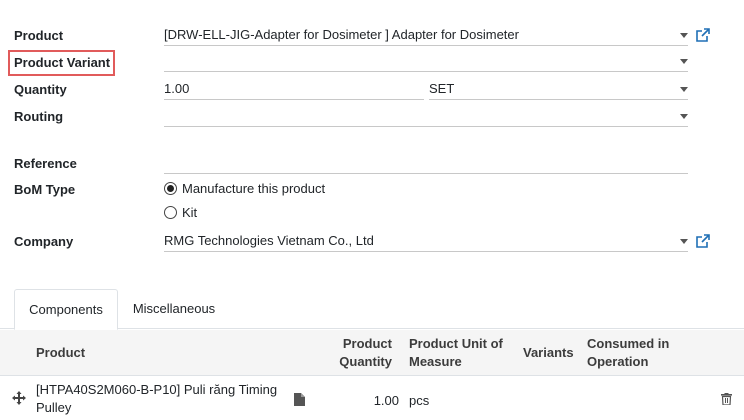  I want to click on company-select: RMG Technologies Vietnam Co., Ltd, so click(426, 242).